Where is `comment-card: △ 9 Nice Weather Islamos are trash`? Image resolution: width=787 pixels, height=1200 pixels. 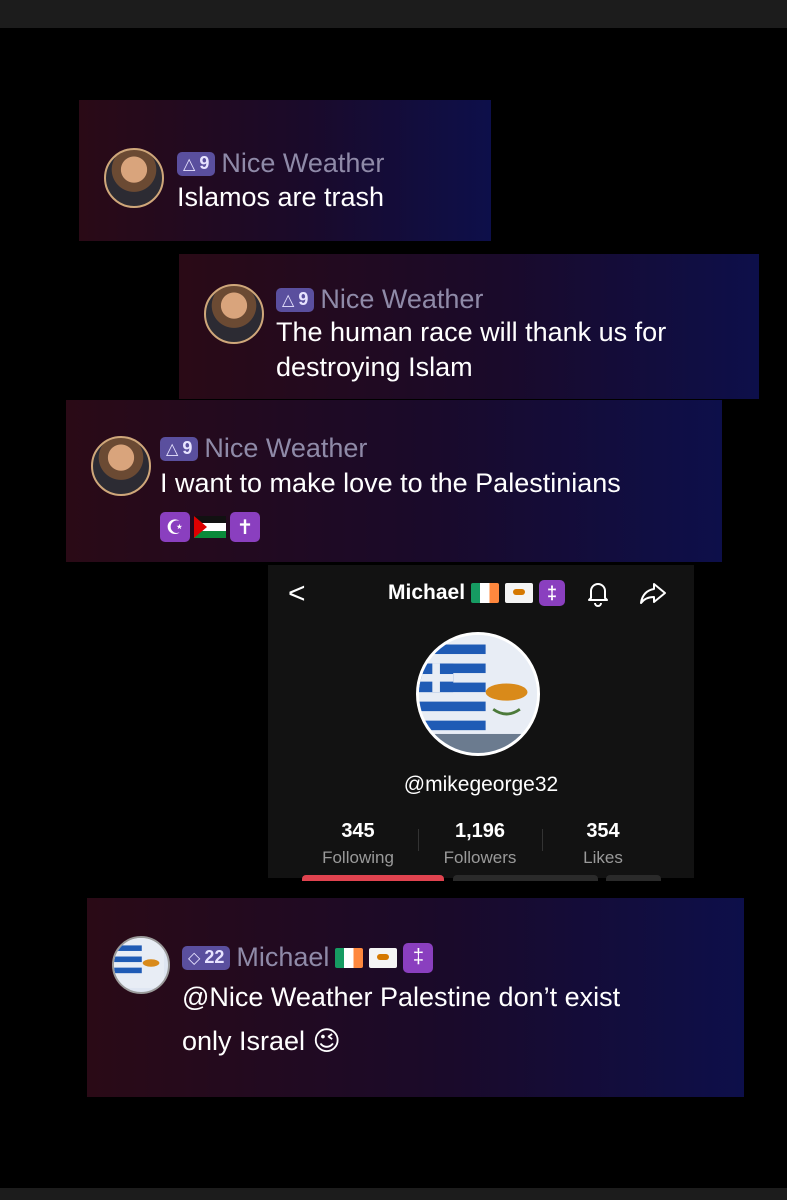
comment-card: △ 9 Nice Weather Islamos are trash is located at coordinates (285, 170).